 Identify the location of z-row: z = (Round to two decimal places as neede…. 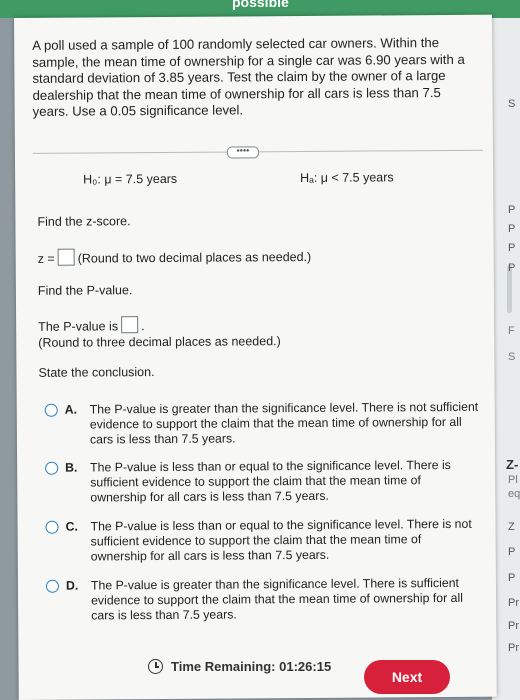
(174, 256).